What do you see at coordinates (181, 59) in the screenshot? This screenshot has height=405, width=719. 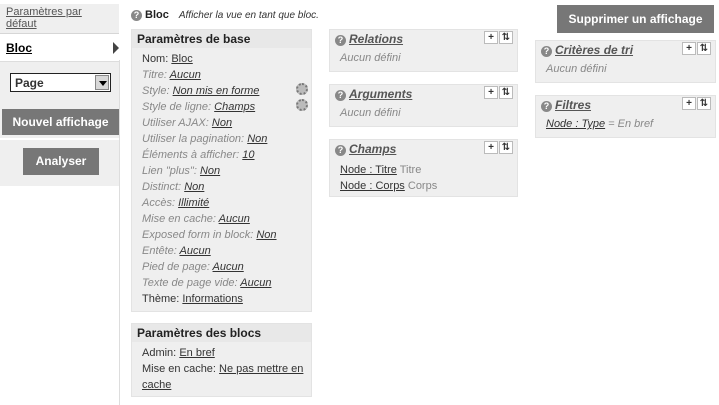 I see `setting-value-link: Bloc` at bounding box center [181, 59].